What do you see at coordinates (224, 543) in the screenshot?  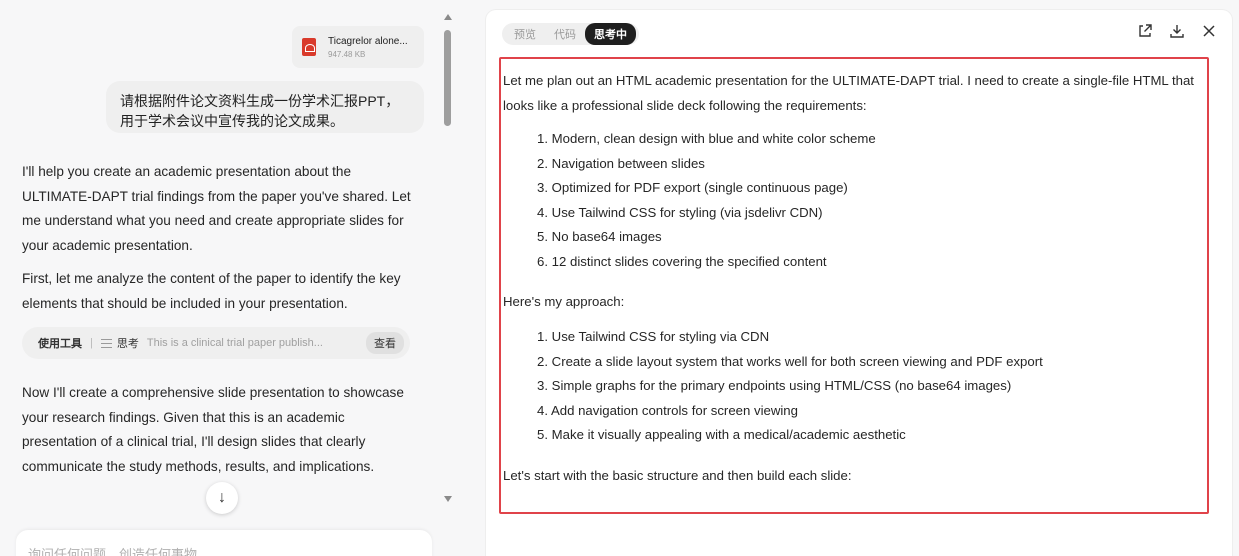 I see `chat-input: 询问任何问题，创造任何事物` at bounding box center [224, 543].